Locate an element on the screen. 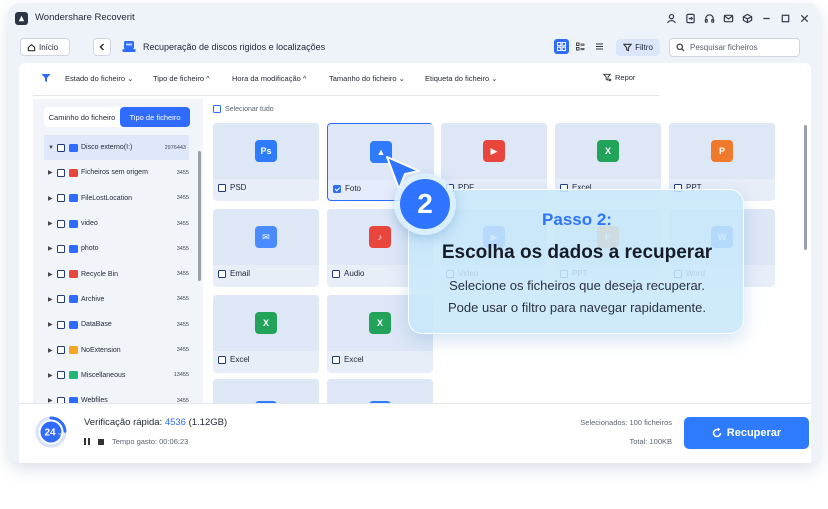  grid-view-button is located at coordinates (561, 46).